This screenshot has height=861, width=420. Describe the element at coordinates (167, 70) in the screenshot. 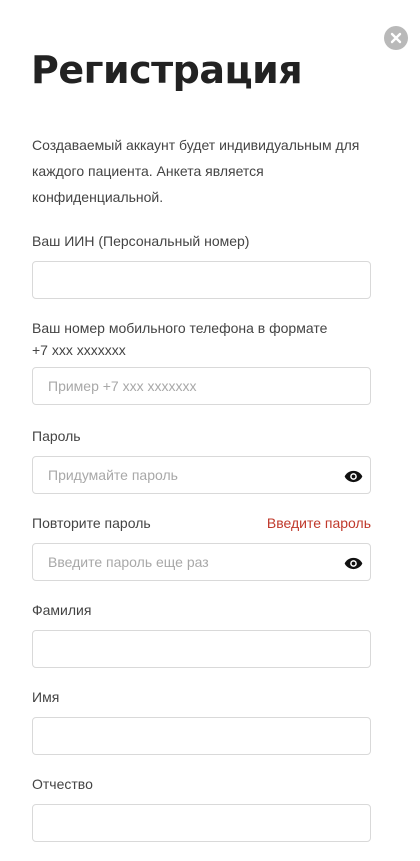

I see `page-title: Регистрация` at that location.